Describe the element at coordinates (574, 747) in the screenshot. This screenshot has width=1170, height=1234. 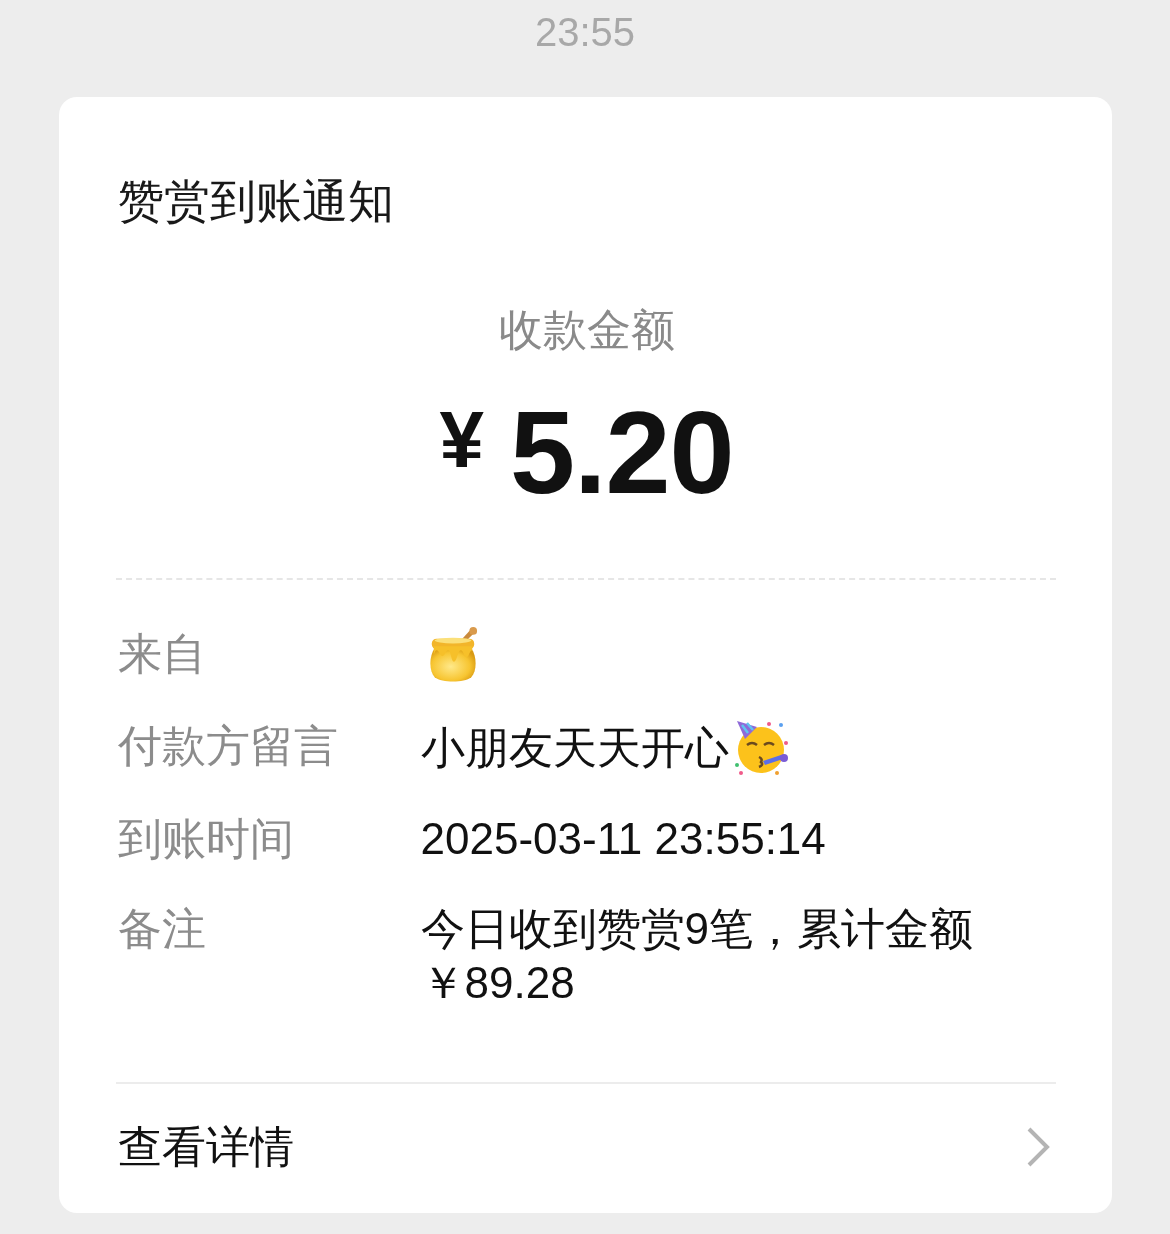
I see `detail-value: 小朋友天天开心` at that location.